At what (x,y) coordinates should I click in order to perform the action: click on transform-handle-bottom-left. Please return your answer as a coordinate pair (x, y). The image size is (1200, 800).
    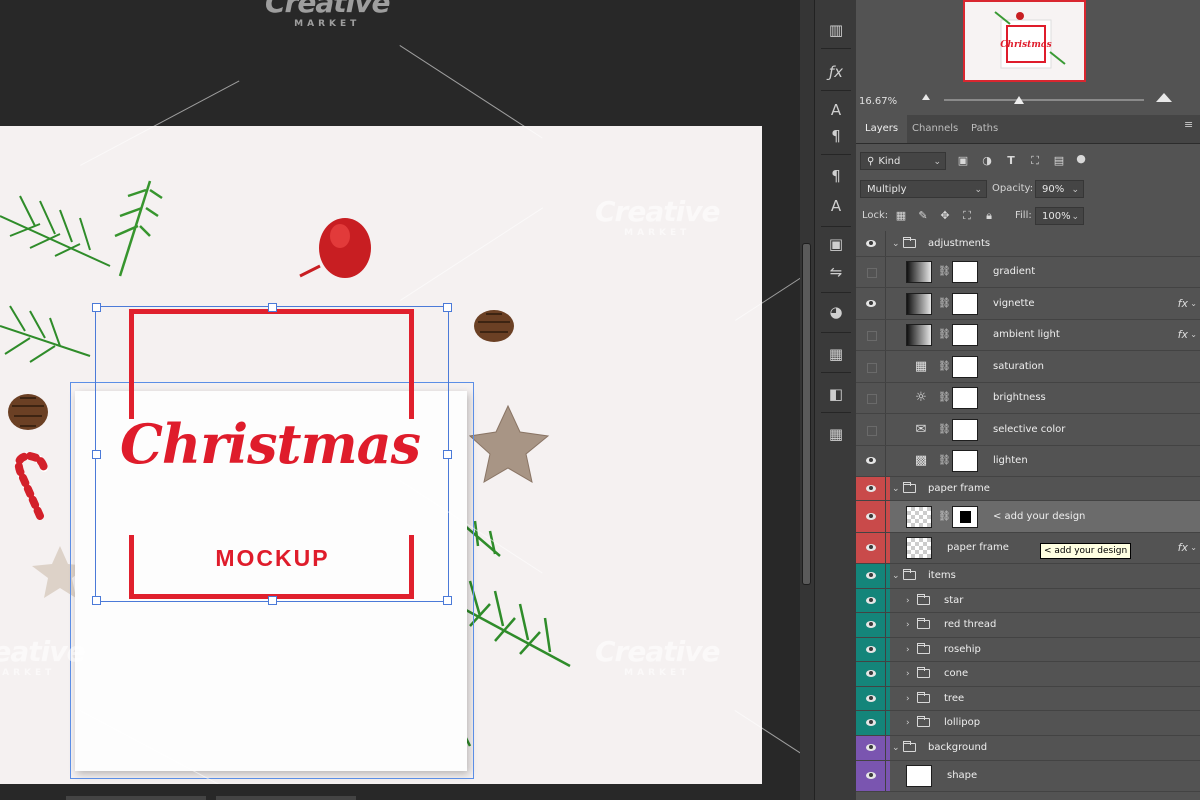
    Looking at the image, I should click on (96, 600).